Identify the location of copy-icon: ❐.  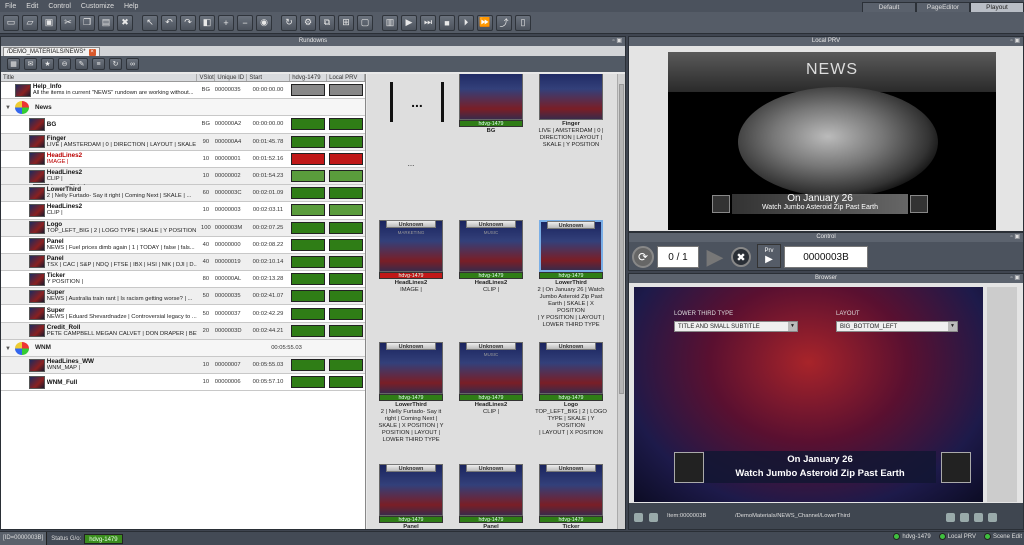
(87, 22).